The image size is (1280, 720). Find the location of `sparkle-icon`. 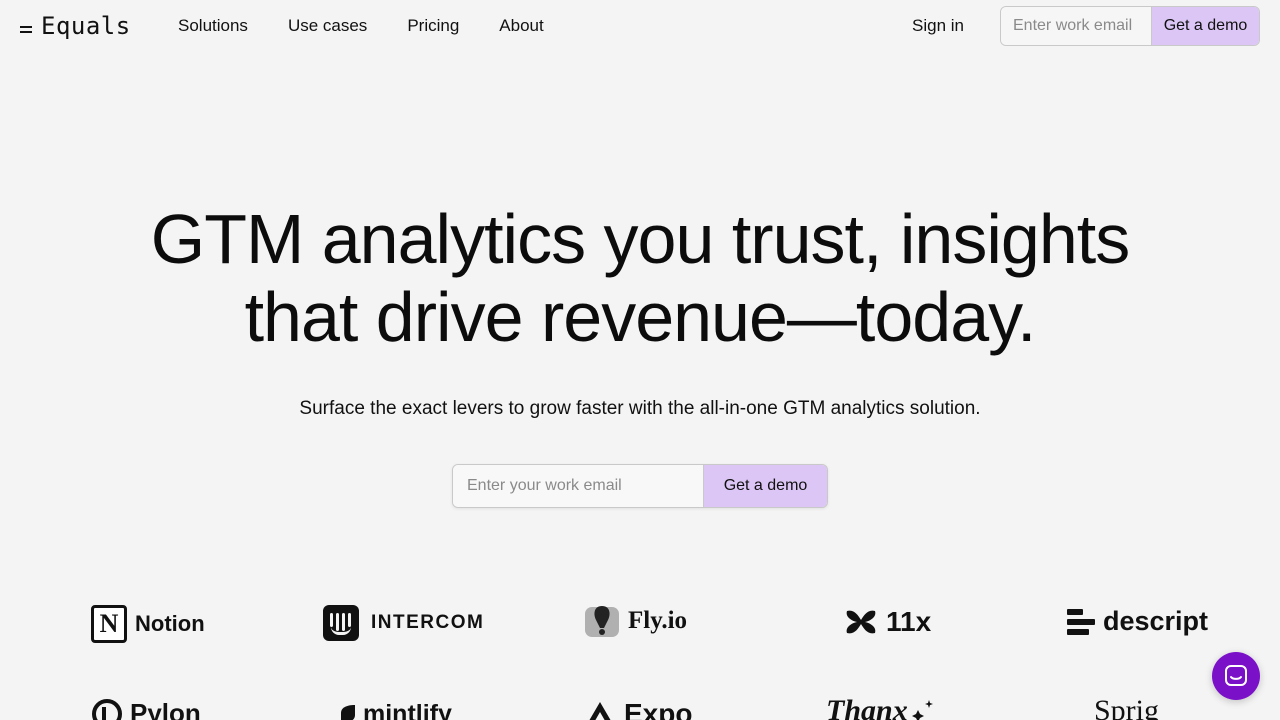

sparkle-icon is located at coordinates (922, 710).